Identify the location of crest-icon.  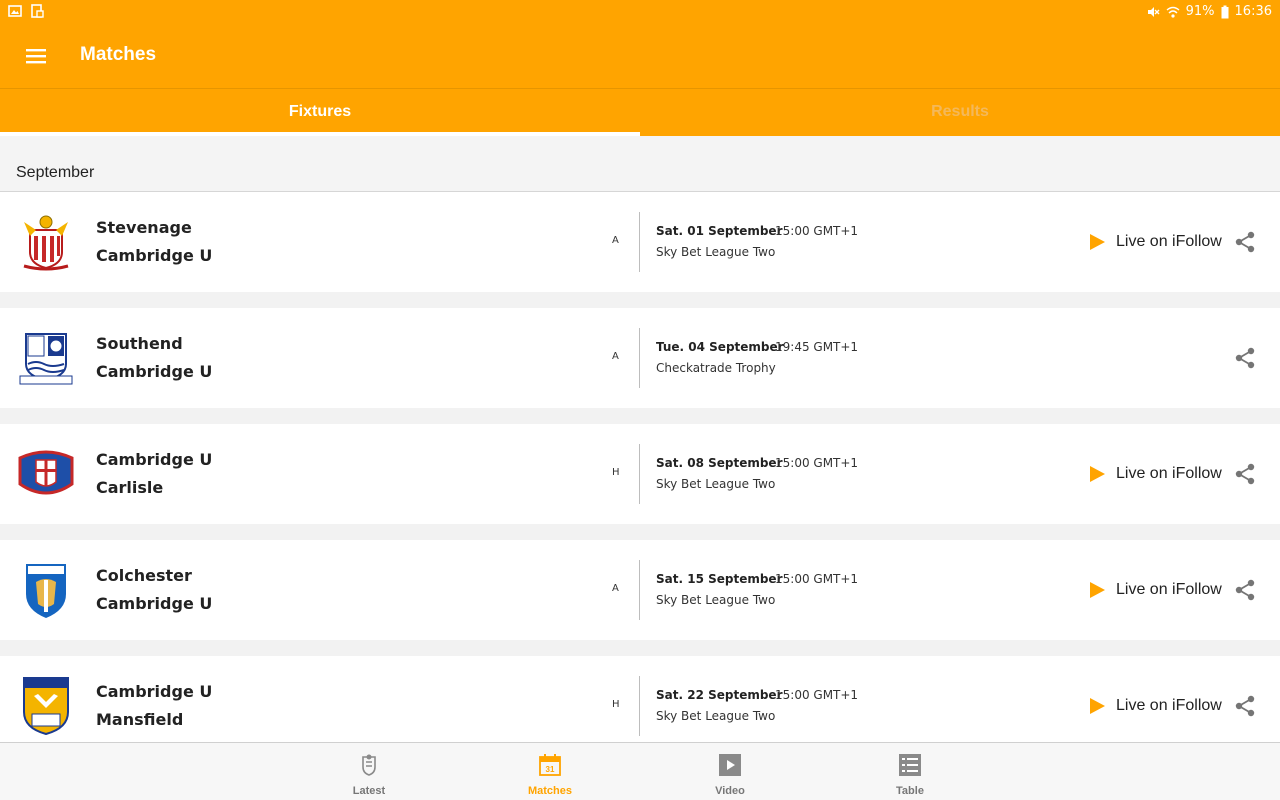
(369, 765).